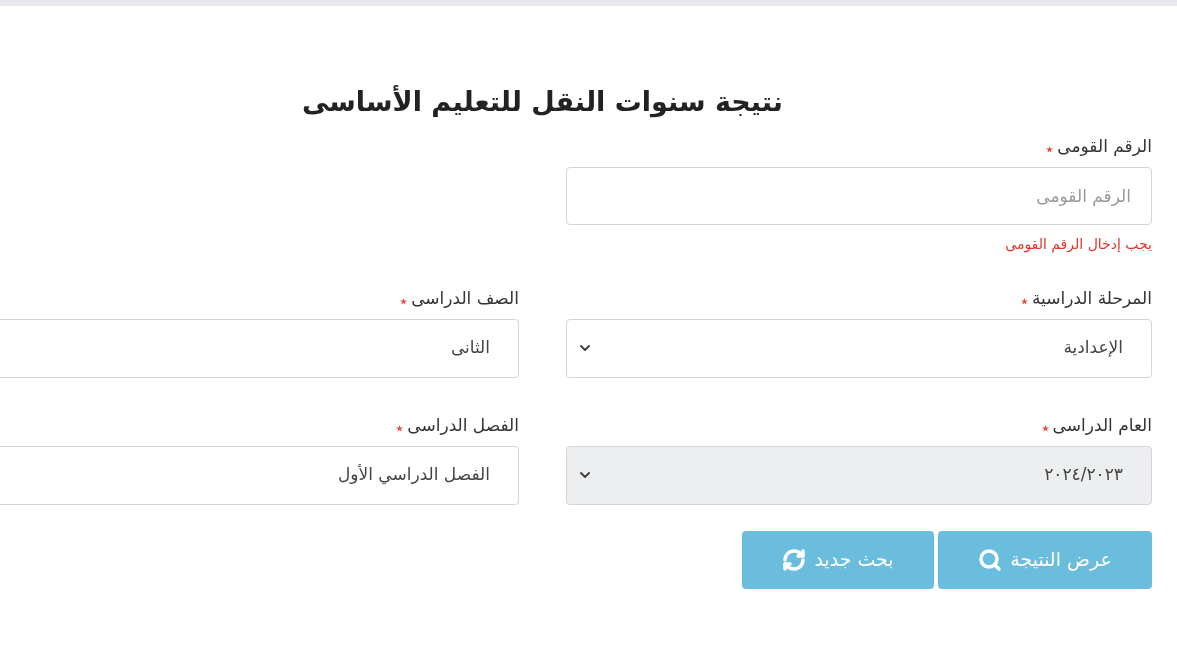 The width and height of the screenshot is (1177, 658). What do you see at coordinates (542, 102) in the screenshot?
I see `page-title: نتيجة سنوات النقل للتعليم الأساسى` at bounding box center [542, 102].